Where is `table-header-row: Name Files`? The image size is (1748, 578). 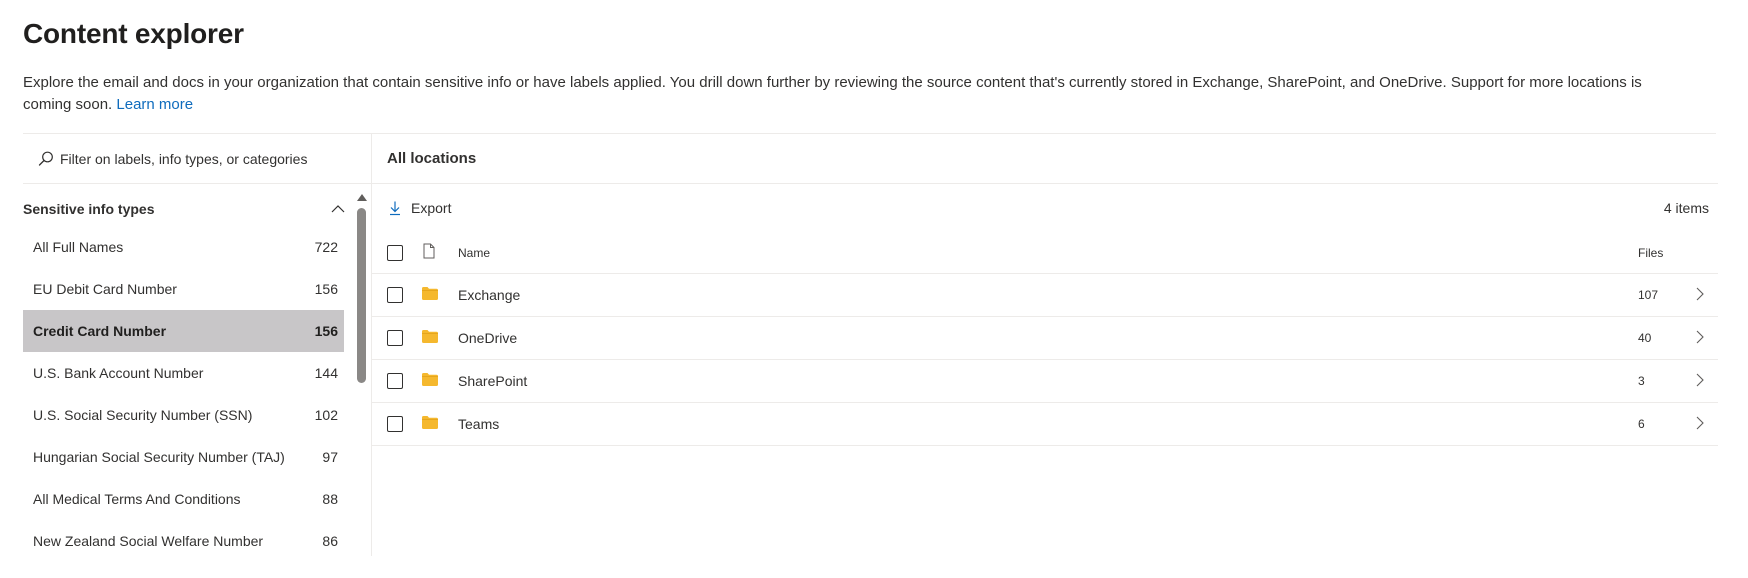
table-header-row: Name Files is located at coordinates (1045, 253).